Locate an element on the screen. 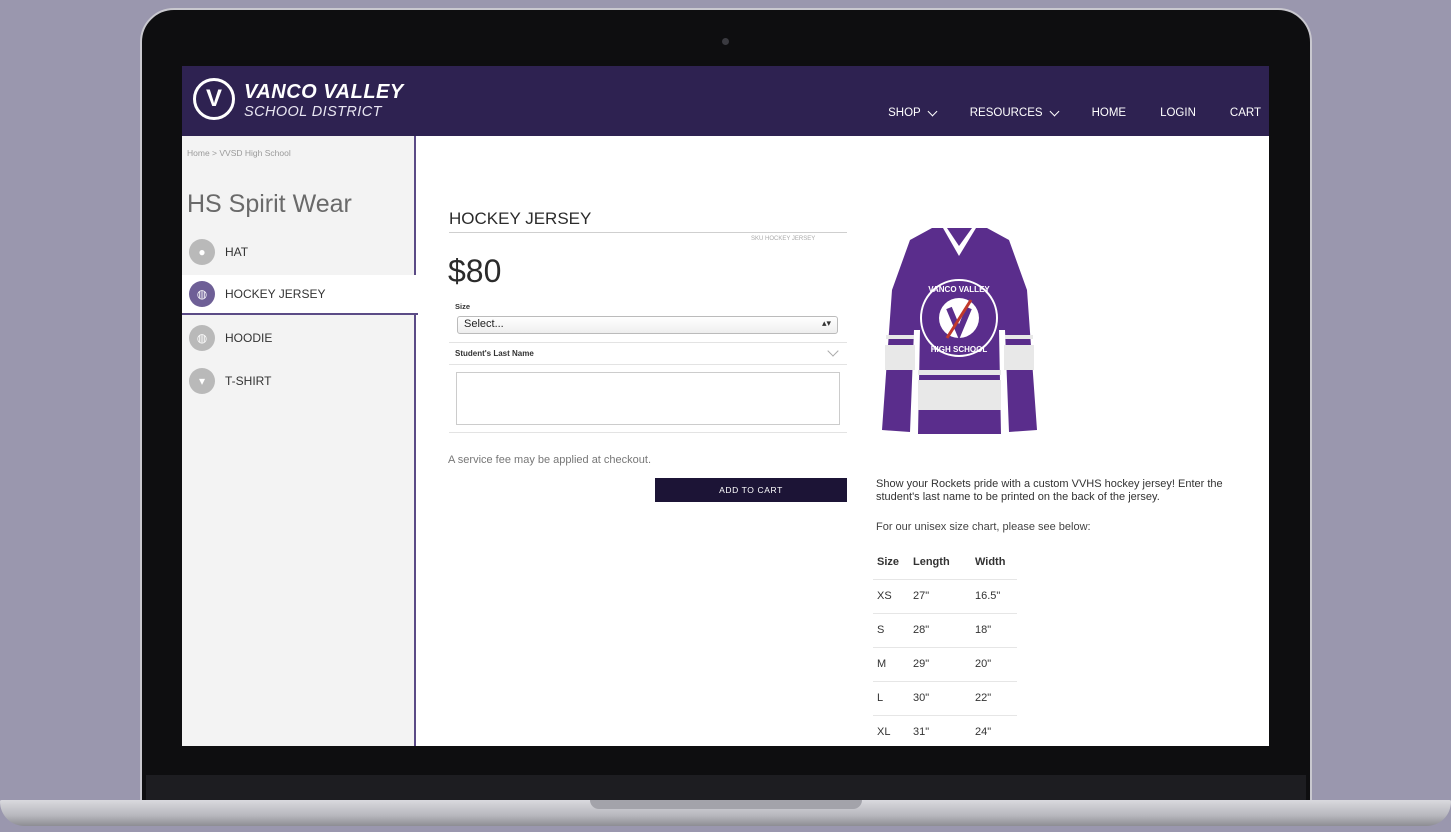 This screenshot has width=1451, height=832. table-row: XL 31" 24" is located at coordinates (945, 730).